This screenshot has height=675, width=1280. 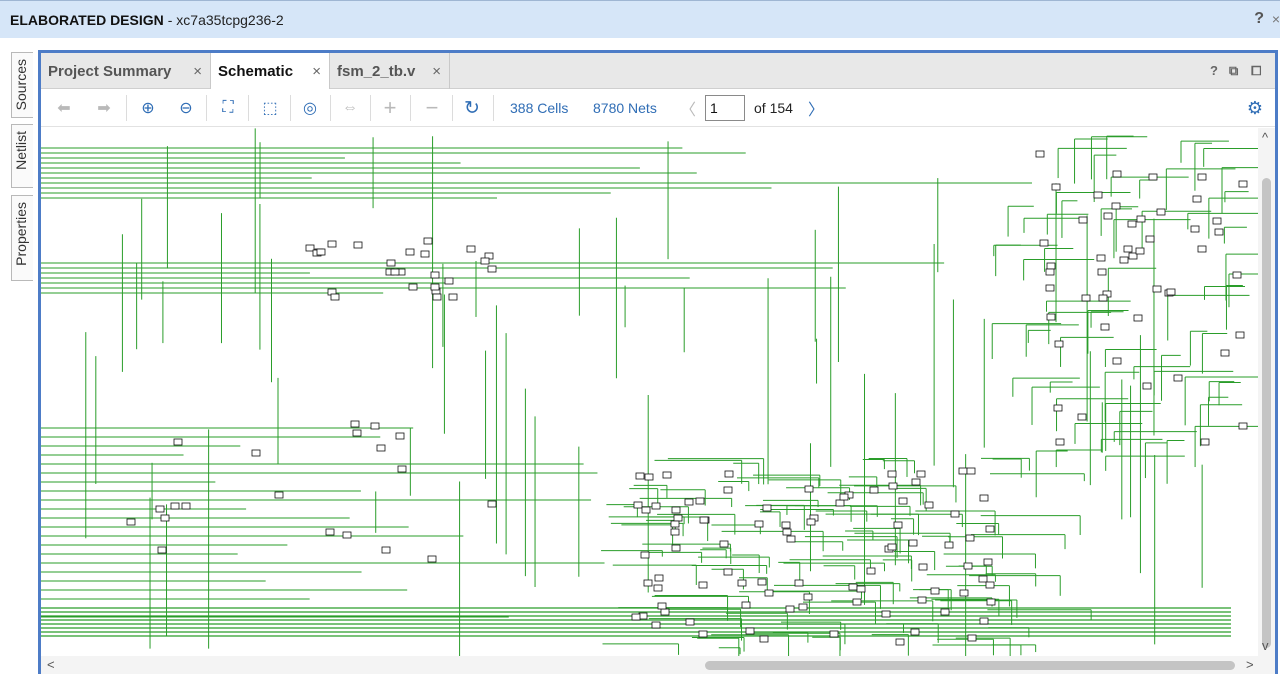 I want to click on close-icon: ×, so click(x=436, y=71).